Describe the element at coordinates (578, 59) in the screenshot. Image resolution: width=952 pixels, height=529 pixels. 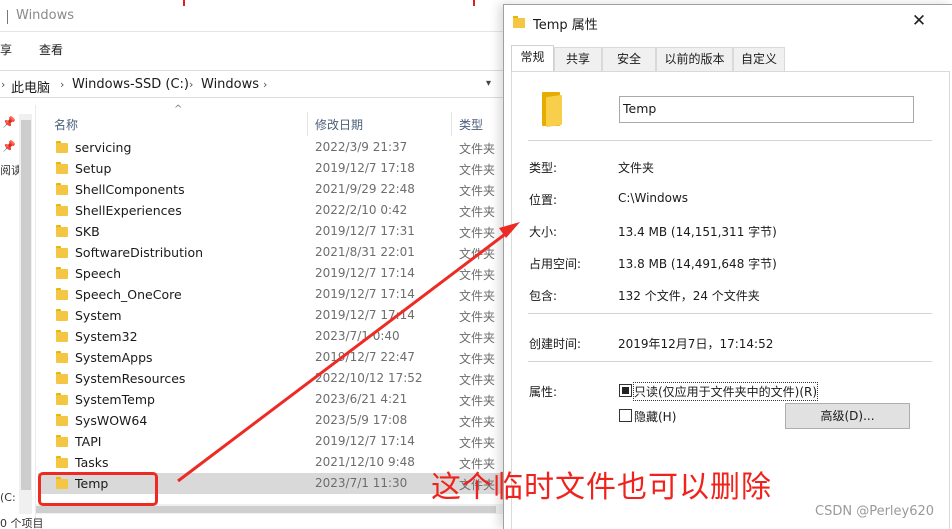
I see `tab-sharing: 共享` at that location.